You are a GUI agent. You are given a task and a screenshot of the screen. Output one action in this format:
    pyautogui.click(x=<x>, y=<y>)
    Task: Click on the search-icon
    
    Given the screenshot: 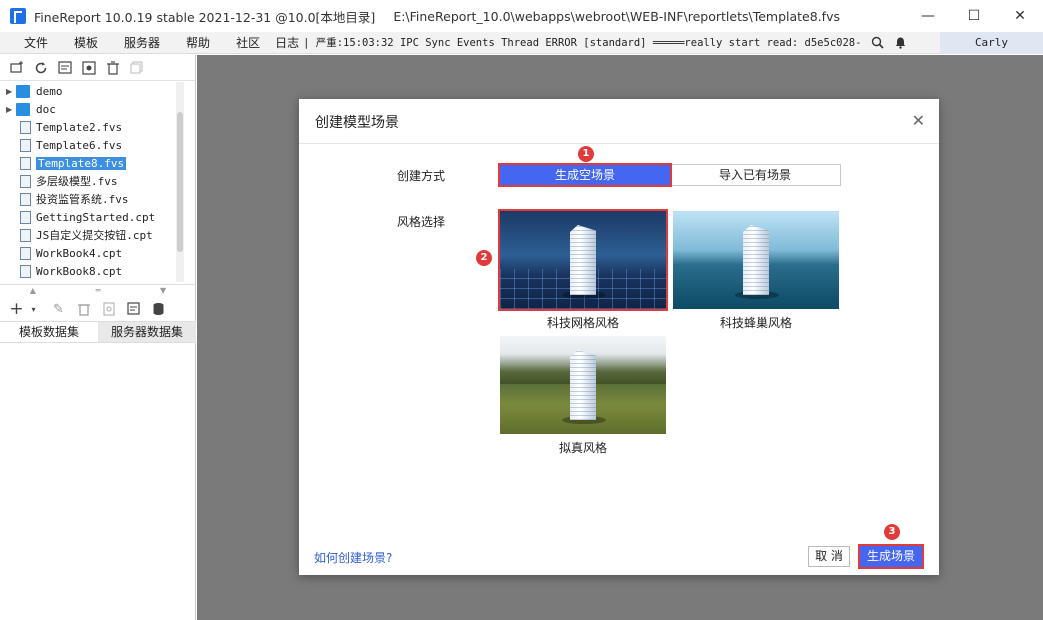 What is the action you would take?
    pyautogui.click(x=877, y=42)
    